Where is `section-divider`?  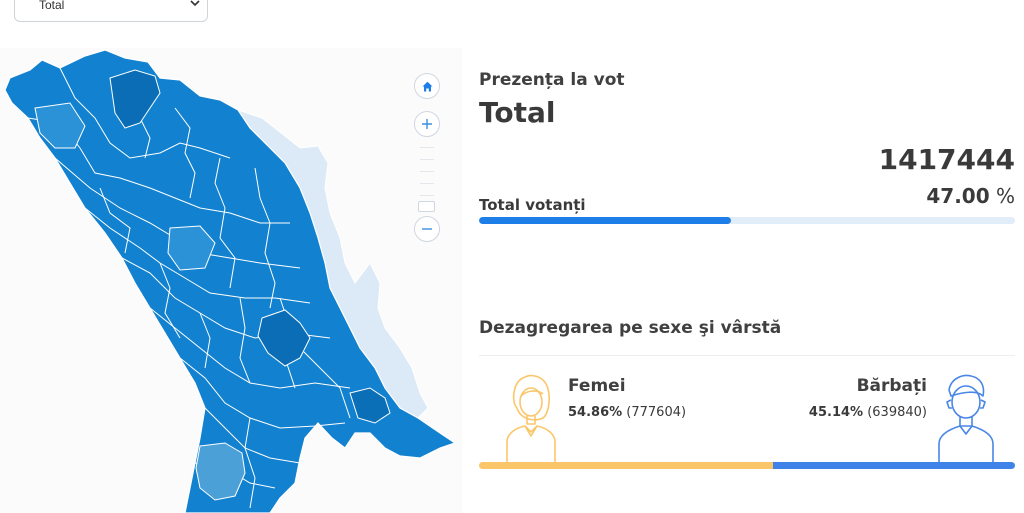 section-divider is located at coordinates (747, 355).